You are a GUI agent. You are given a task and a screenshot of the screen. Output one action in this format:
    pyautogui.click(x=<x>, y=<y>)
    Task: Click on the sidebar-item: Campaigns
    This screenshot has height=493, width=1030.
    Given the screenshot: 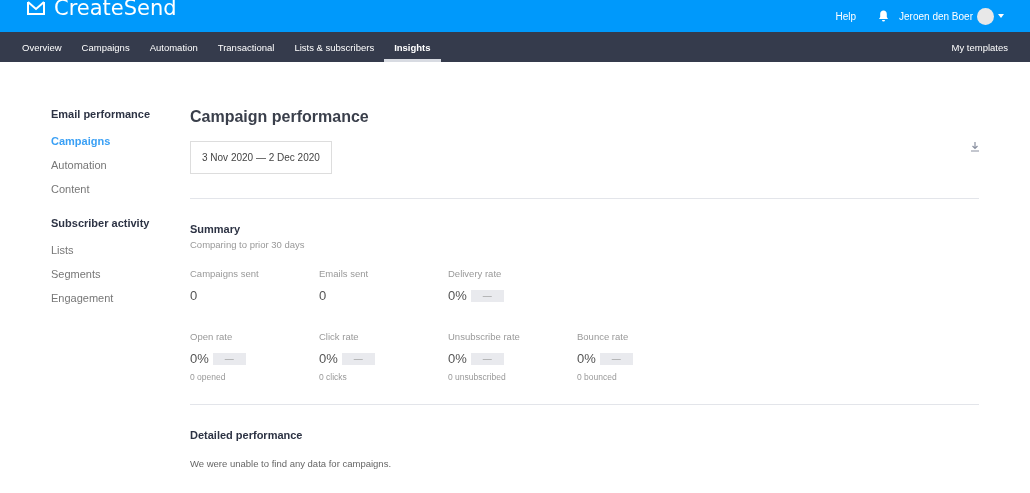 What is the action you would take?
    pyautogui.click(x=120, y=141)
    